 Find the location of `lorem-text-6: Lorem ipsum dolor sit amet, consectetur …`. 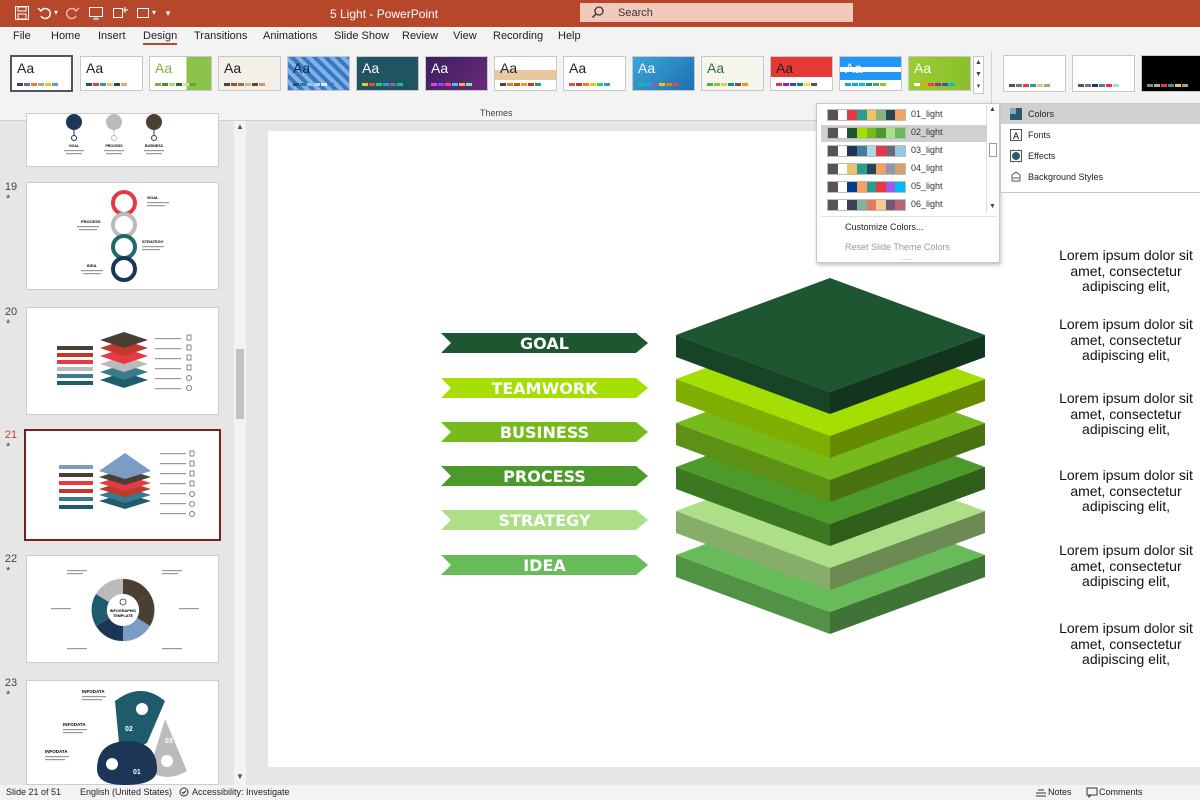

lorem-text-6: Lorem ipsum dolor sit amet, consectetur … is located at coordinates (1123, 644).